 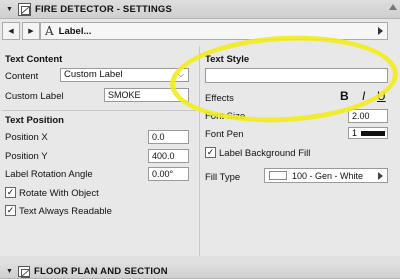 I want to click on panel-divider, so click(x=199, y=151).